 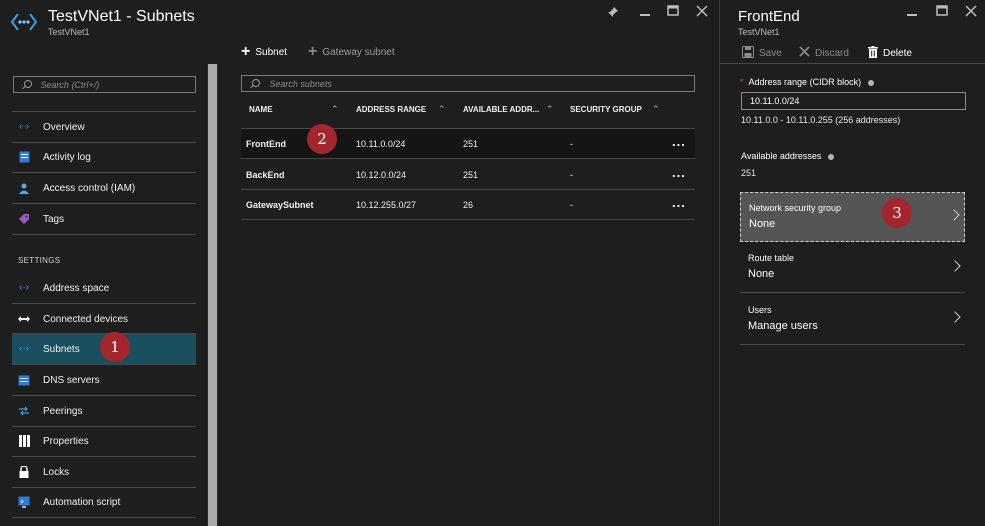 What do you see at coordinates (104, 157) in the screenshot?
I see `nav-item-activity-log: Activity log` at bounding box center [104, 157].